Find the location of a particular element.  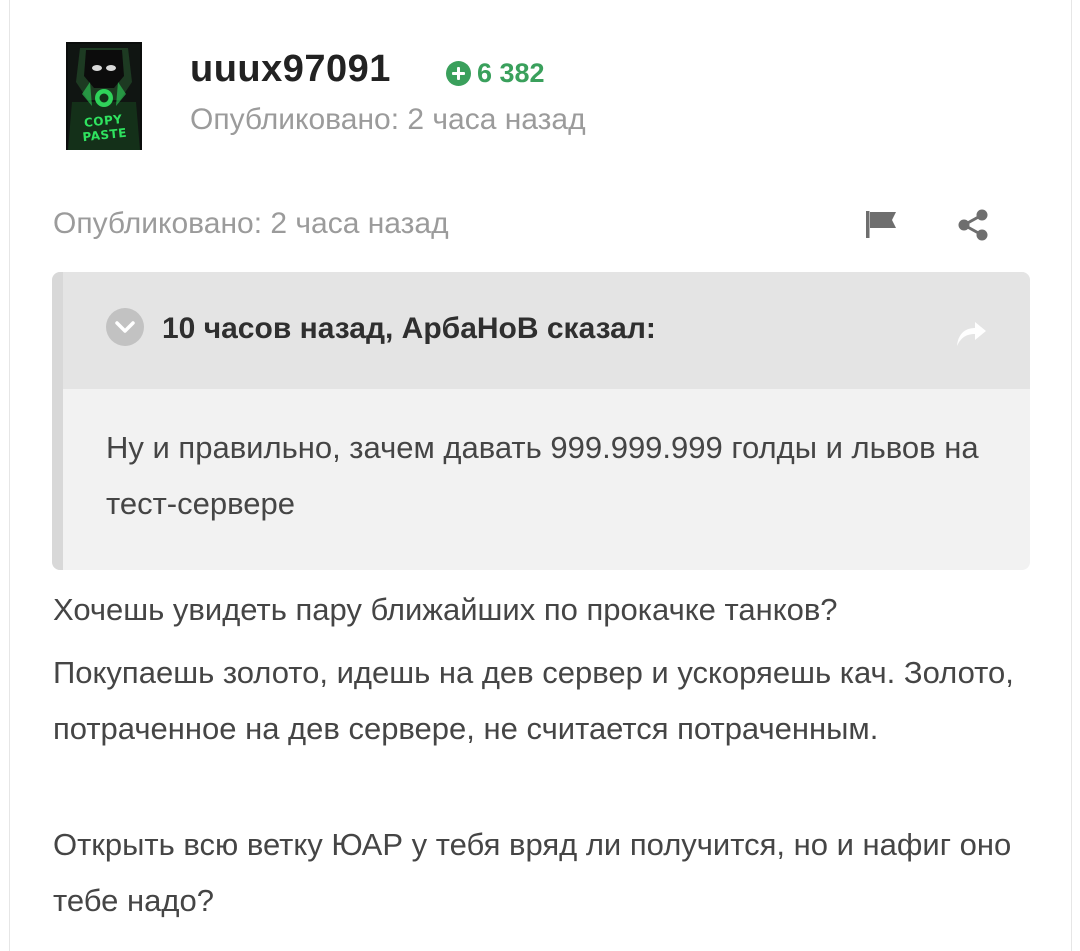

author-published-date: Опубликовано: 2 часа назад is located at coordinates (388, 119).